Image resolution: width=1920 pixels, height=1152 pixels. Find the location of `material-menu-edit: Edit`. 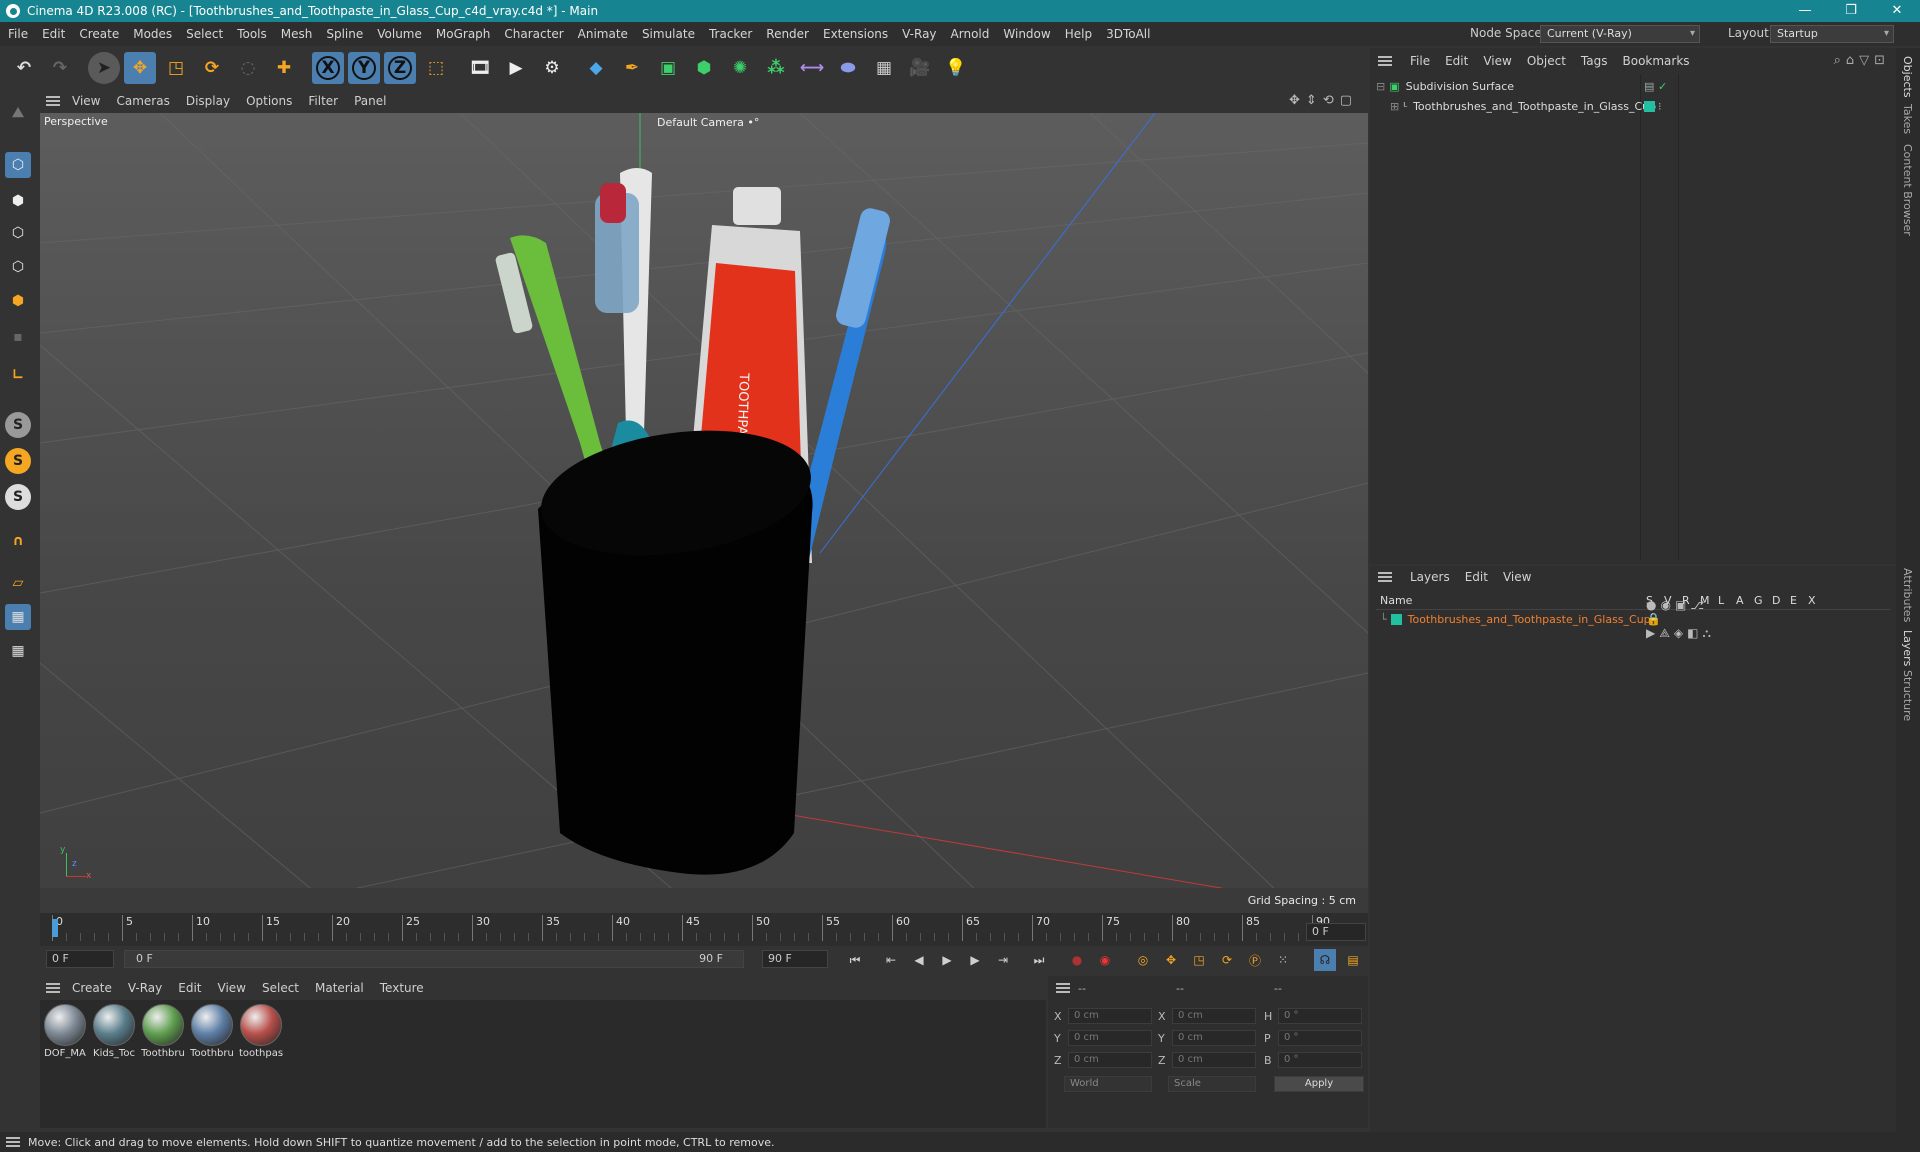

material-menu-edit: Edit is located at coordinates (189, 988).